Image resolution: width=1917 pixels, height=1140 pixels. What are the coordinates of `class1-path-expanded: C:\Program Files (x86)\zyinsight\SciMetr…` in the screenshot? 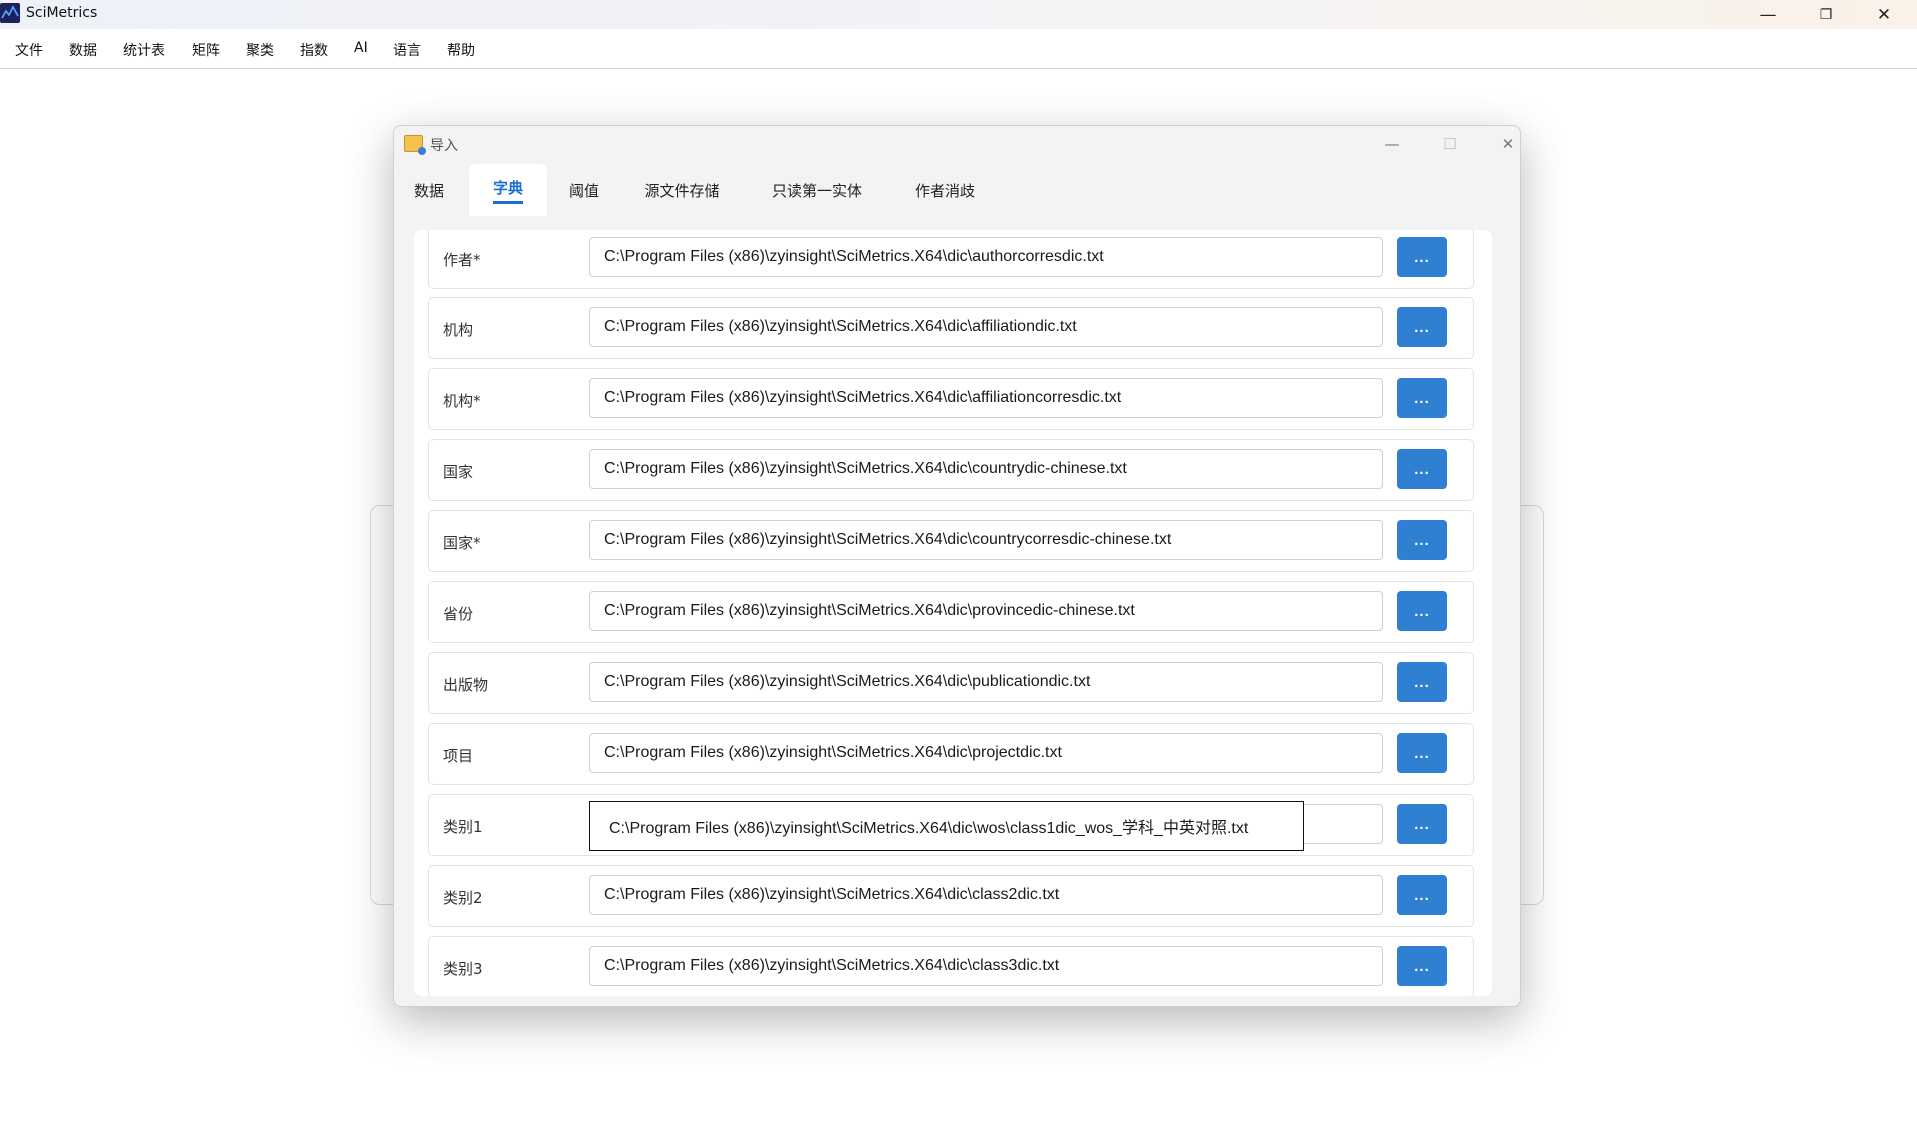 It's located at (946, 826).